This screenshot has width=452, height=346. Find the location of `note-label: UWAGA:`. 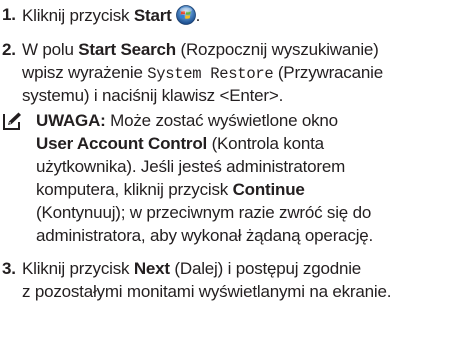

note-label: UWAGA: is located at coordinates (71, 120).